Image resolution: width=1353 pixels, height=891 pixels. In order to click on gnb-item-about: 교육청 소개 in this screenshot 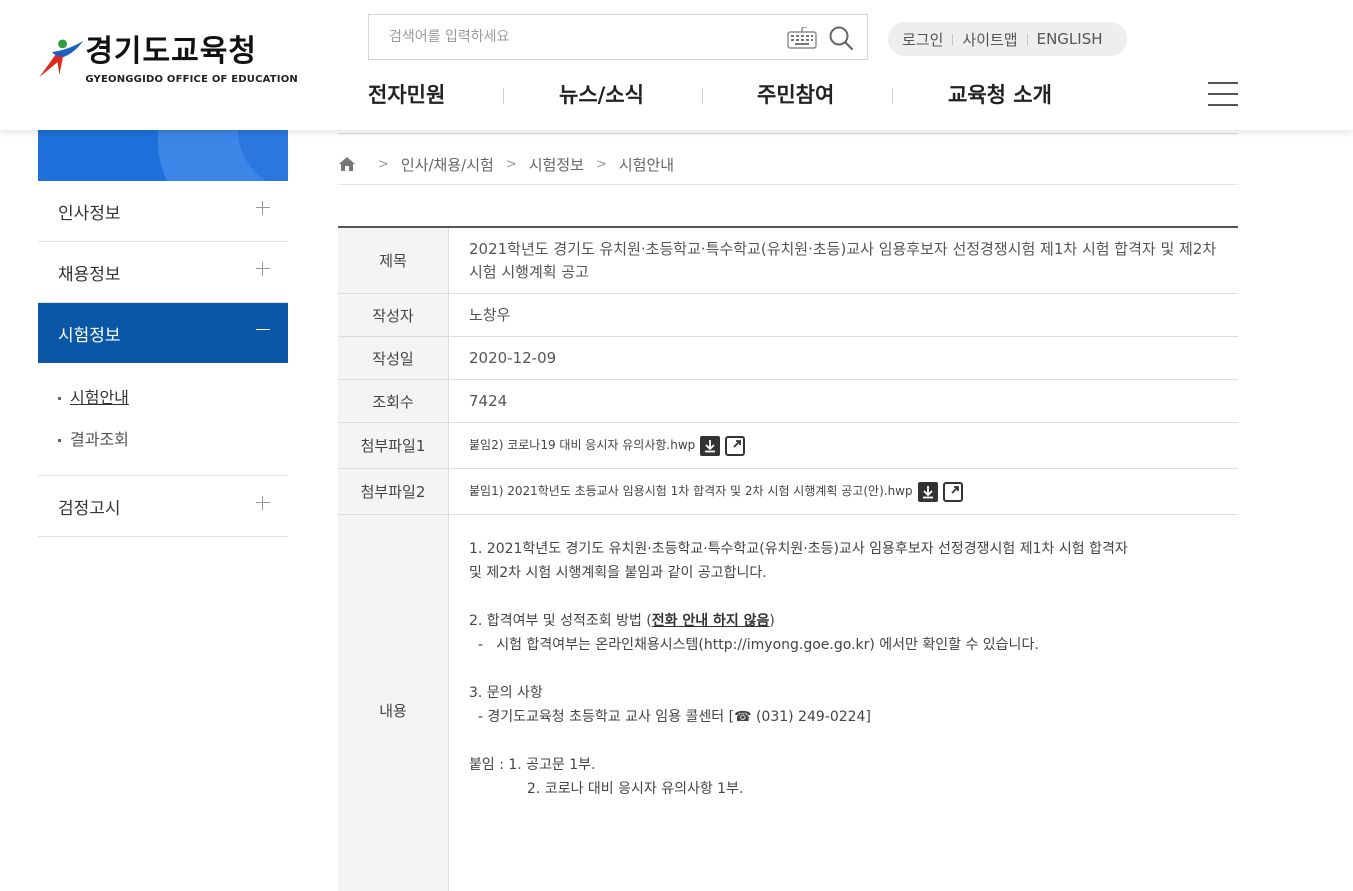, I will do `click(1000, 95)`.